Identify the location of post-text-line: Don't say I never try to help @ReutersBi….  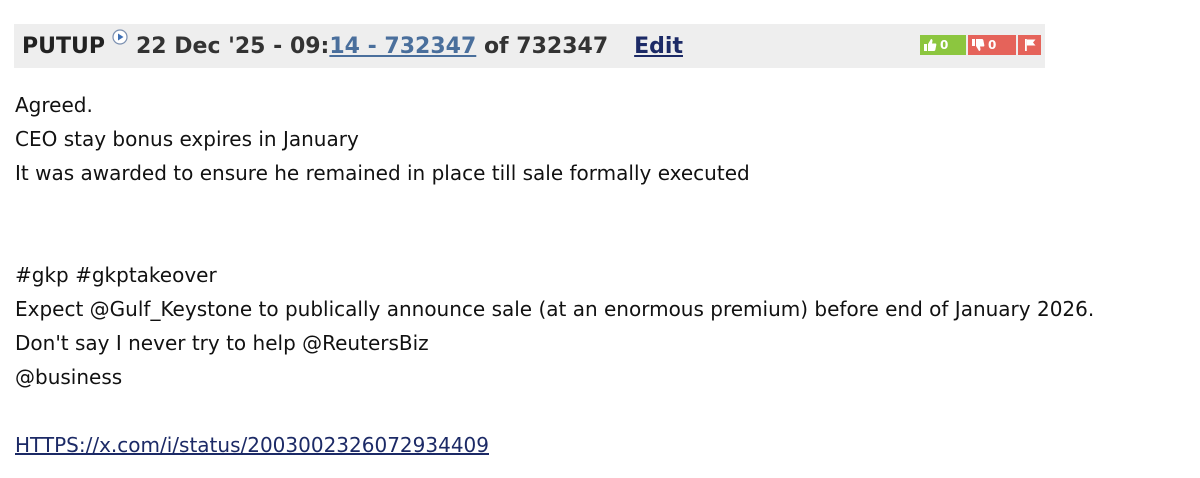
(222, 343).